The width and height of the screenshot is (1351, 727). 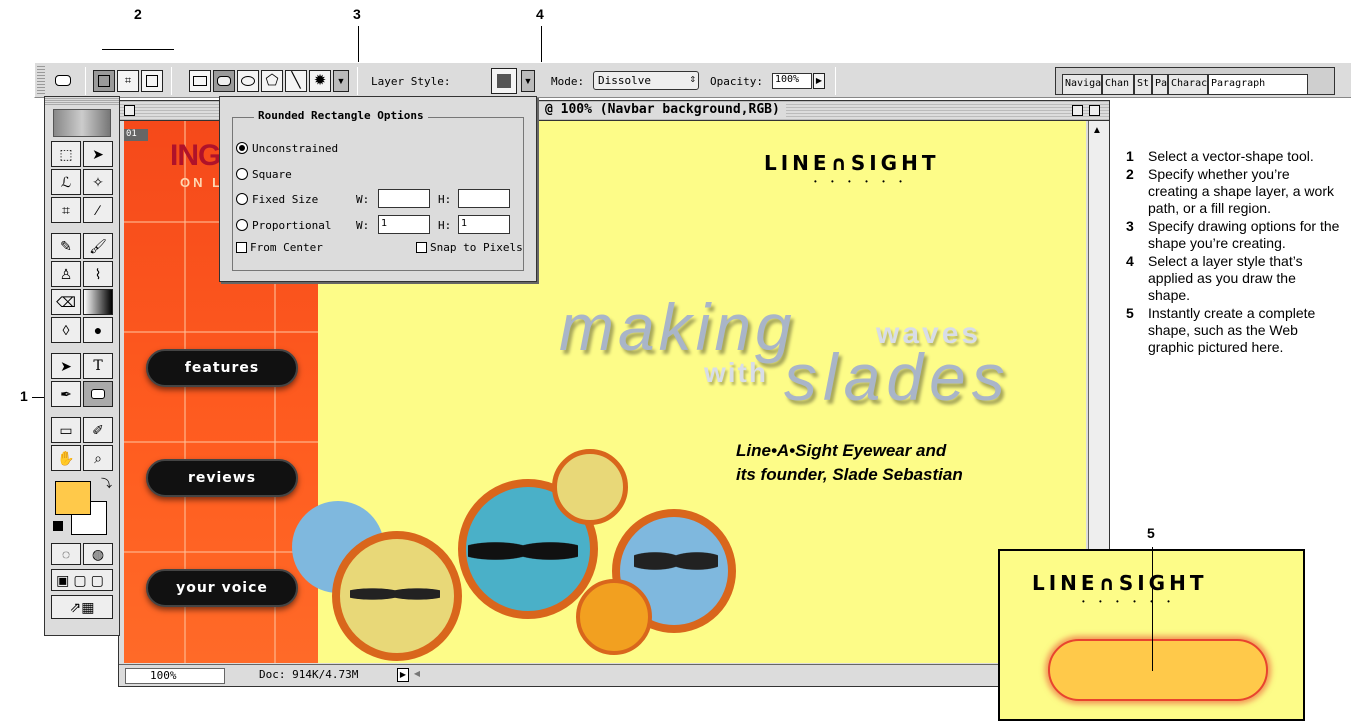 What do you see at coordinates (66, 210) in the screenshot?
I see `crop-tool-icon: ⌗` at bounding box center [66, 210].